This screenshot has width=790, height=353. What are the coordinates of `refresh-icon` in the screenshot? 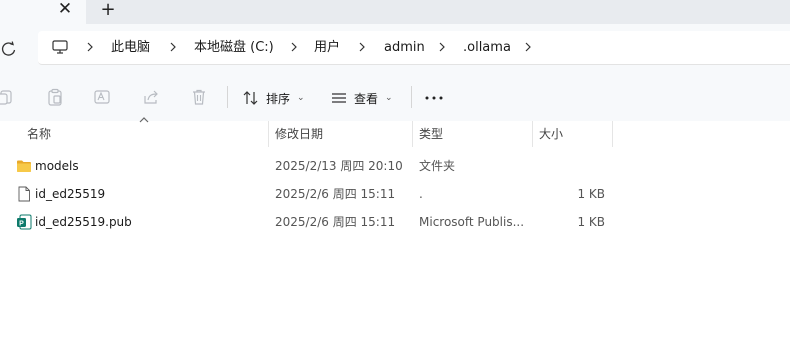 It's located at (9, 49).